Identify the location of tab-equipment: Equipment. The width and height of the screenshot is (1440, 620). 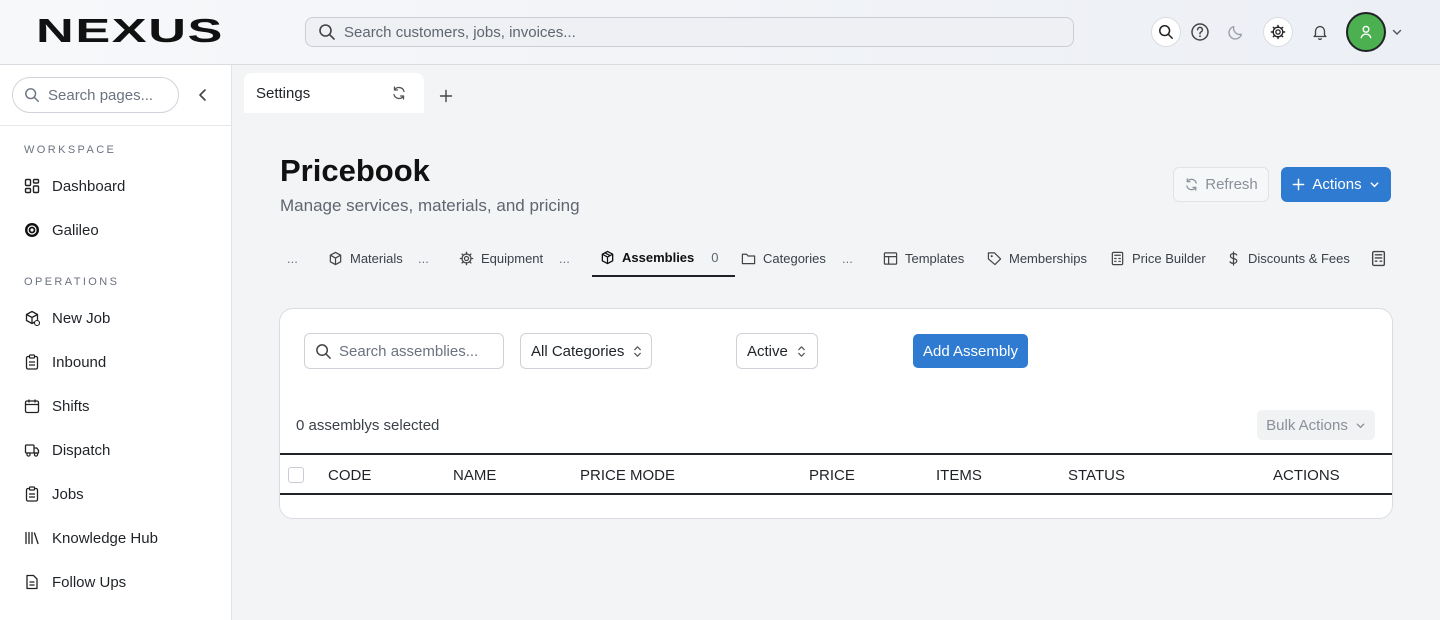
(501, 258).